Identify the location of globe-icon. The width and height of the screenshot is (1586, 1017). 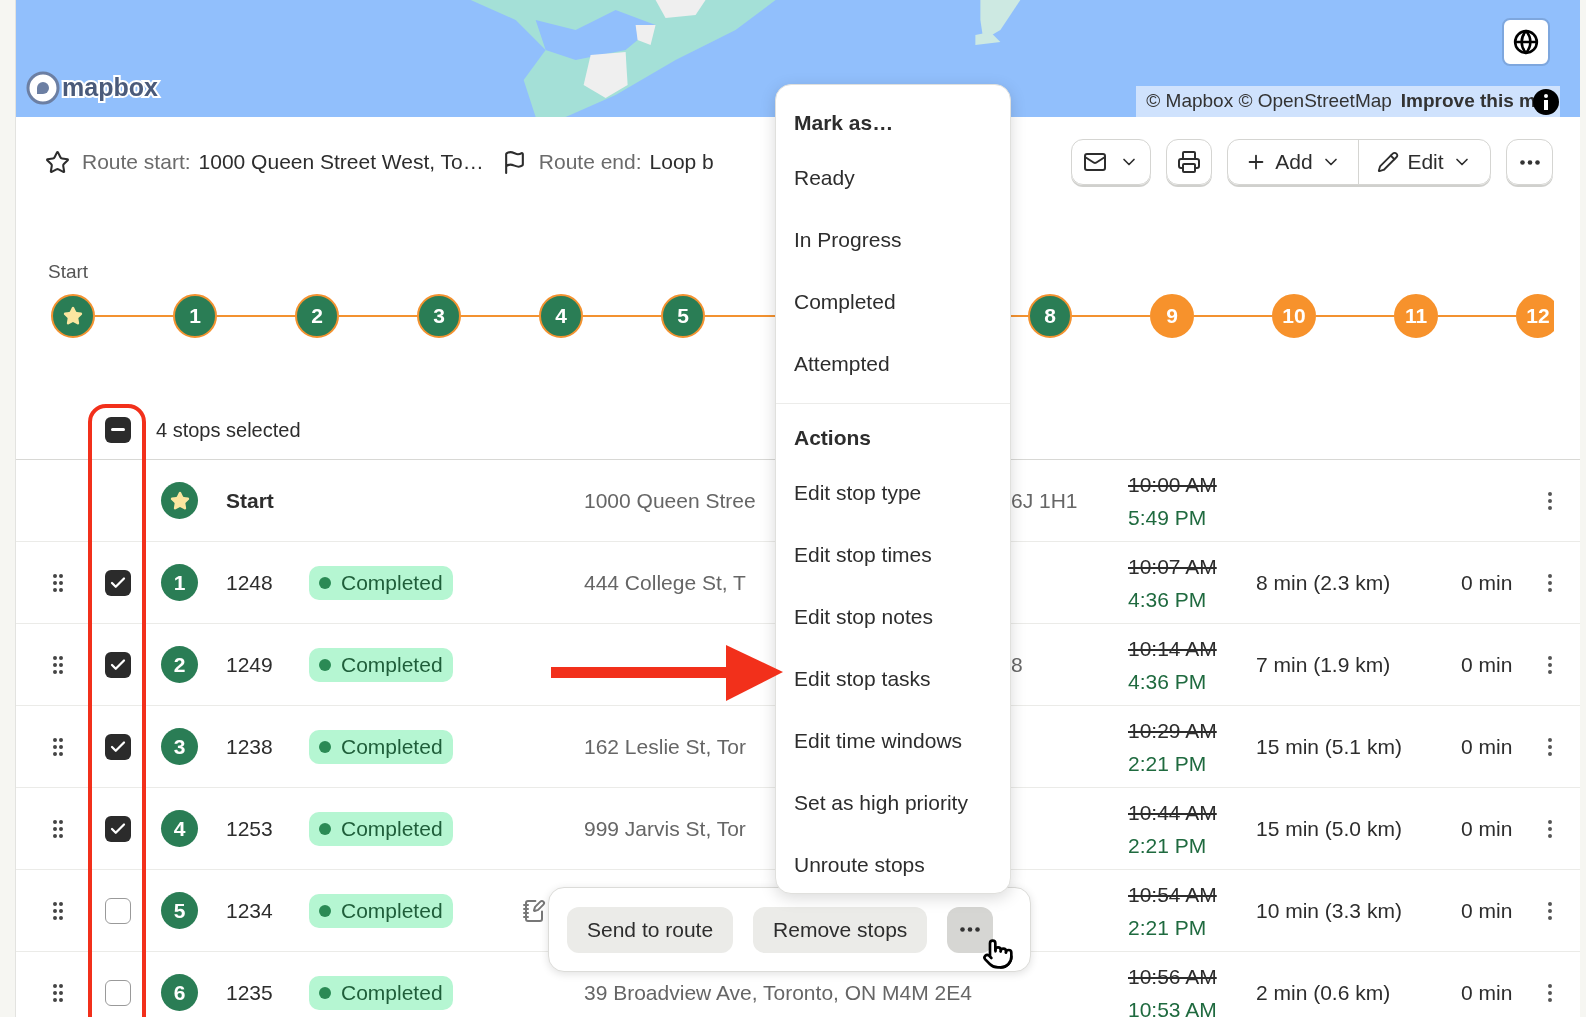
(1526, 42).